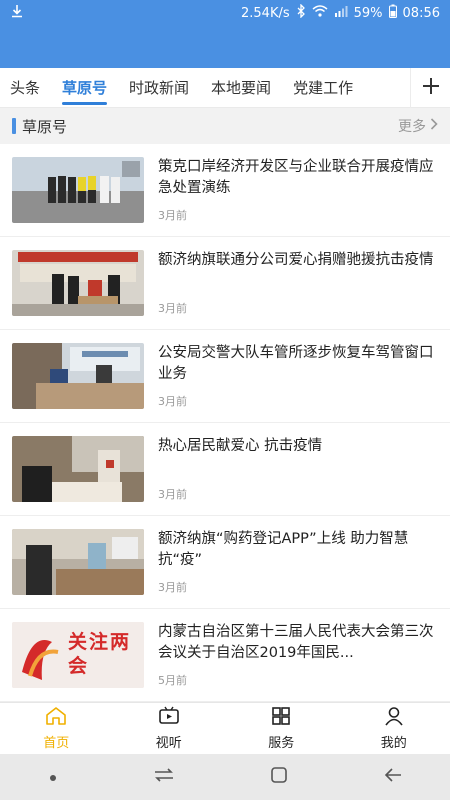  What do you see at coordinates (225, 777) in the screenshot?
I see `system-nav-bar` at bounding box center [225, 777].